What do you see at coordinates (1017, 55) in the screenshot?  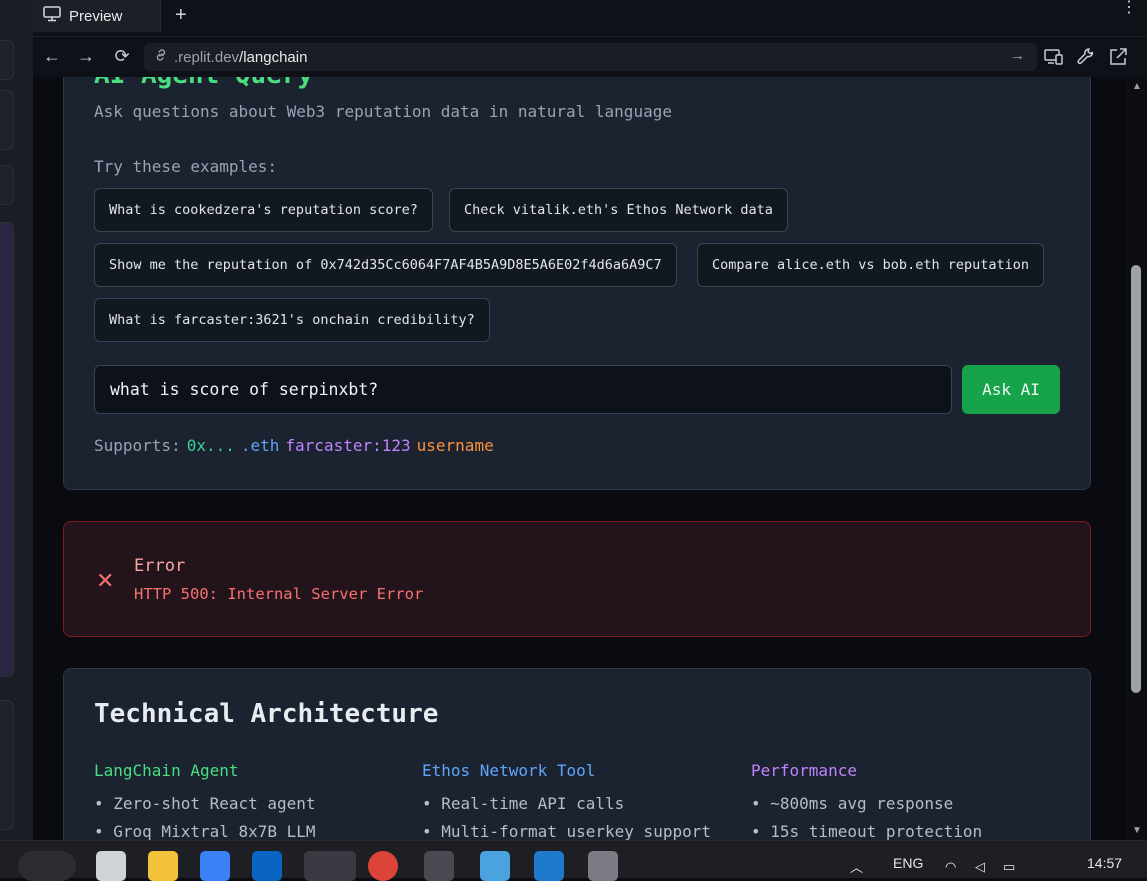 I see `go-arrow-icon: →` at bounding box center [1017, 55].